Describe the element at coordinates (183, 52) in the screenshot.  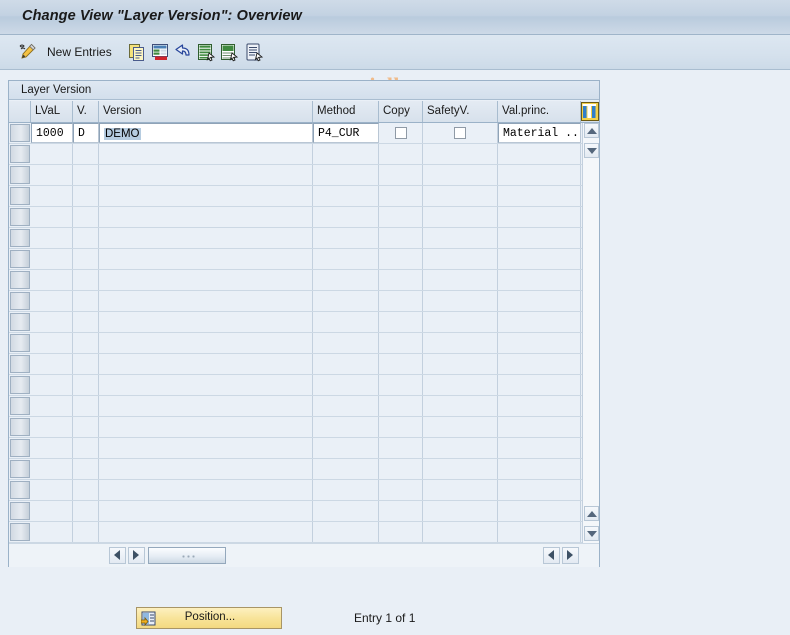
I see `undo-icon` at that location.